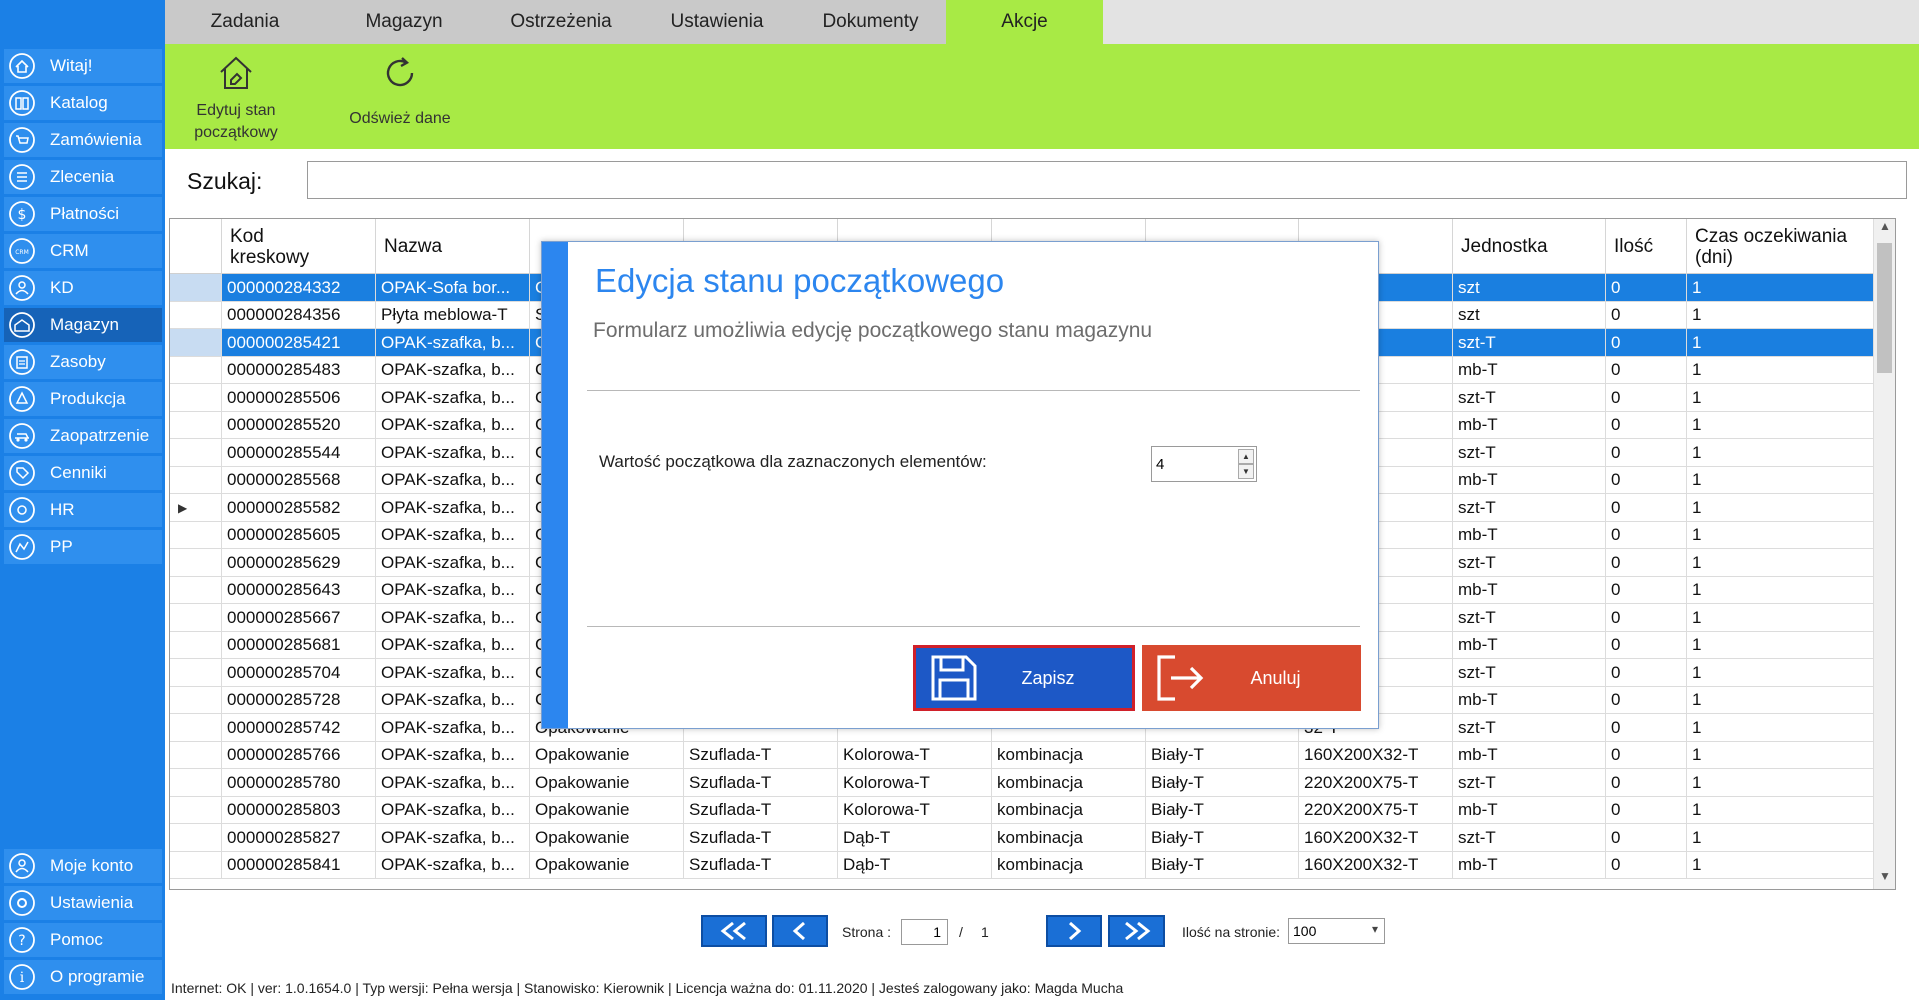 This screenshot has height=1000, width=1919. What do you see at coordinates (298, 480) in the screenshot?
I see `table-cell: 000000285568` at bounding box center [298, 480].